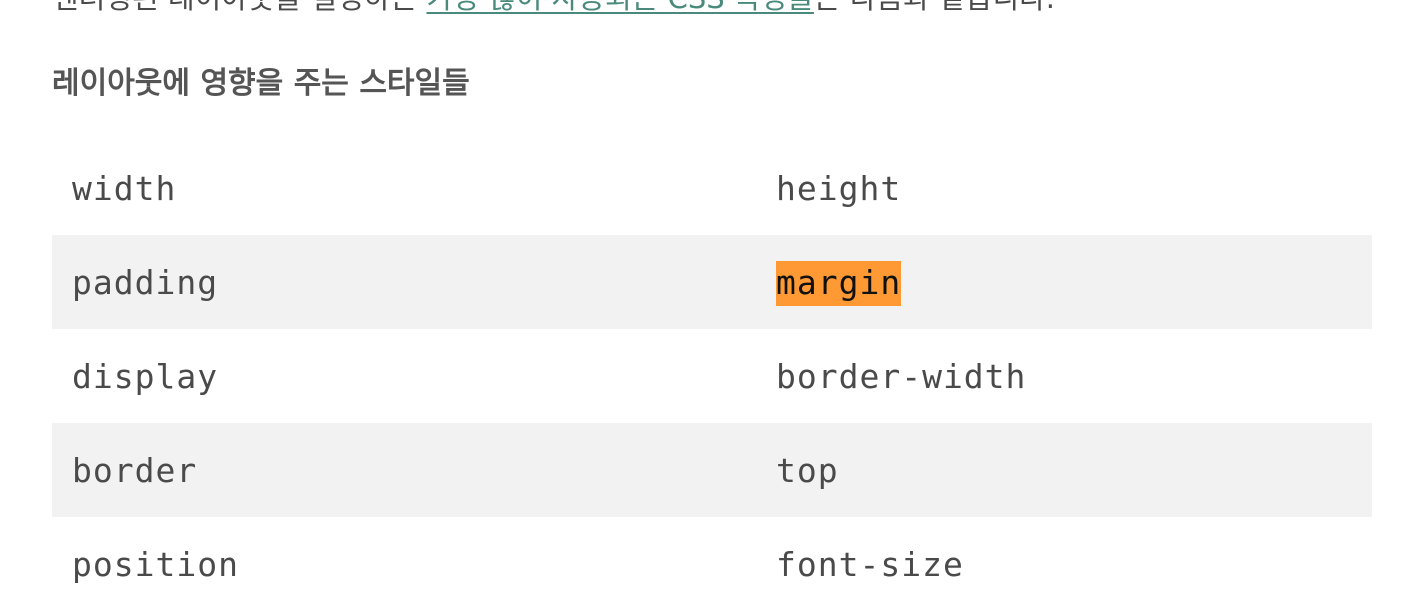 This screenshot has width=1402, height=592. Describe the element at coordinates (1064, 282) in the screenshot. I see `table-cell: margin` at that location.